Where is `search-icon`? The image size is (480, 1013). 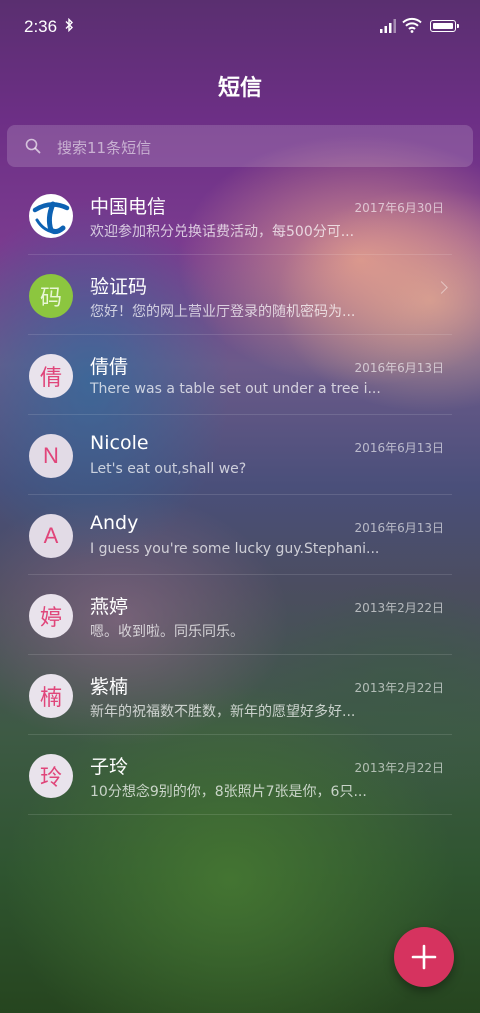 search-icon is located at coordinates (33, 146).